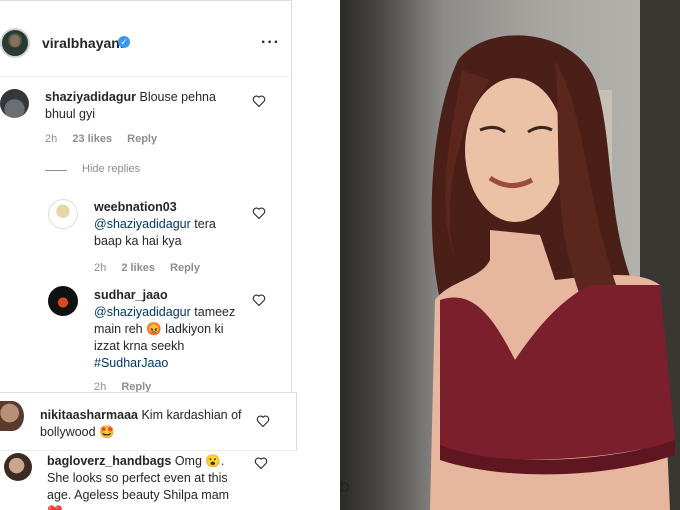 Image resolution: width=680 pixels, height=510 pixels. I want to click on reply-username: weebnation03, so click(169, 207).